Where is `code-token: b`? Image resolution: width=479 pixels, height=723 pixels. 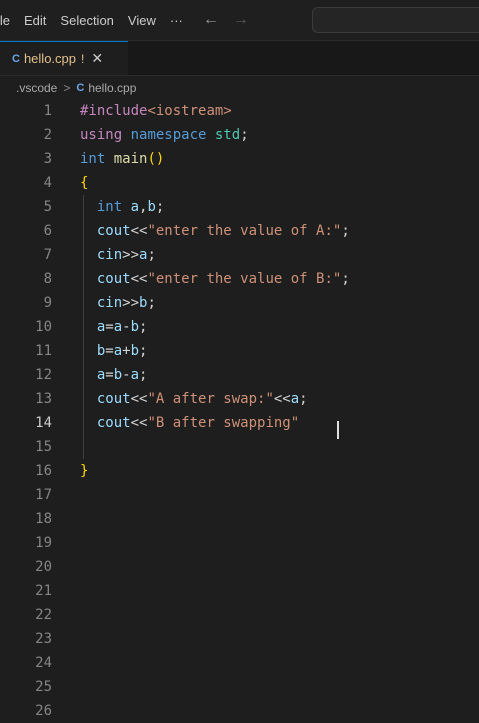 code-token: b is located at coordinates (135, 351).